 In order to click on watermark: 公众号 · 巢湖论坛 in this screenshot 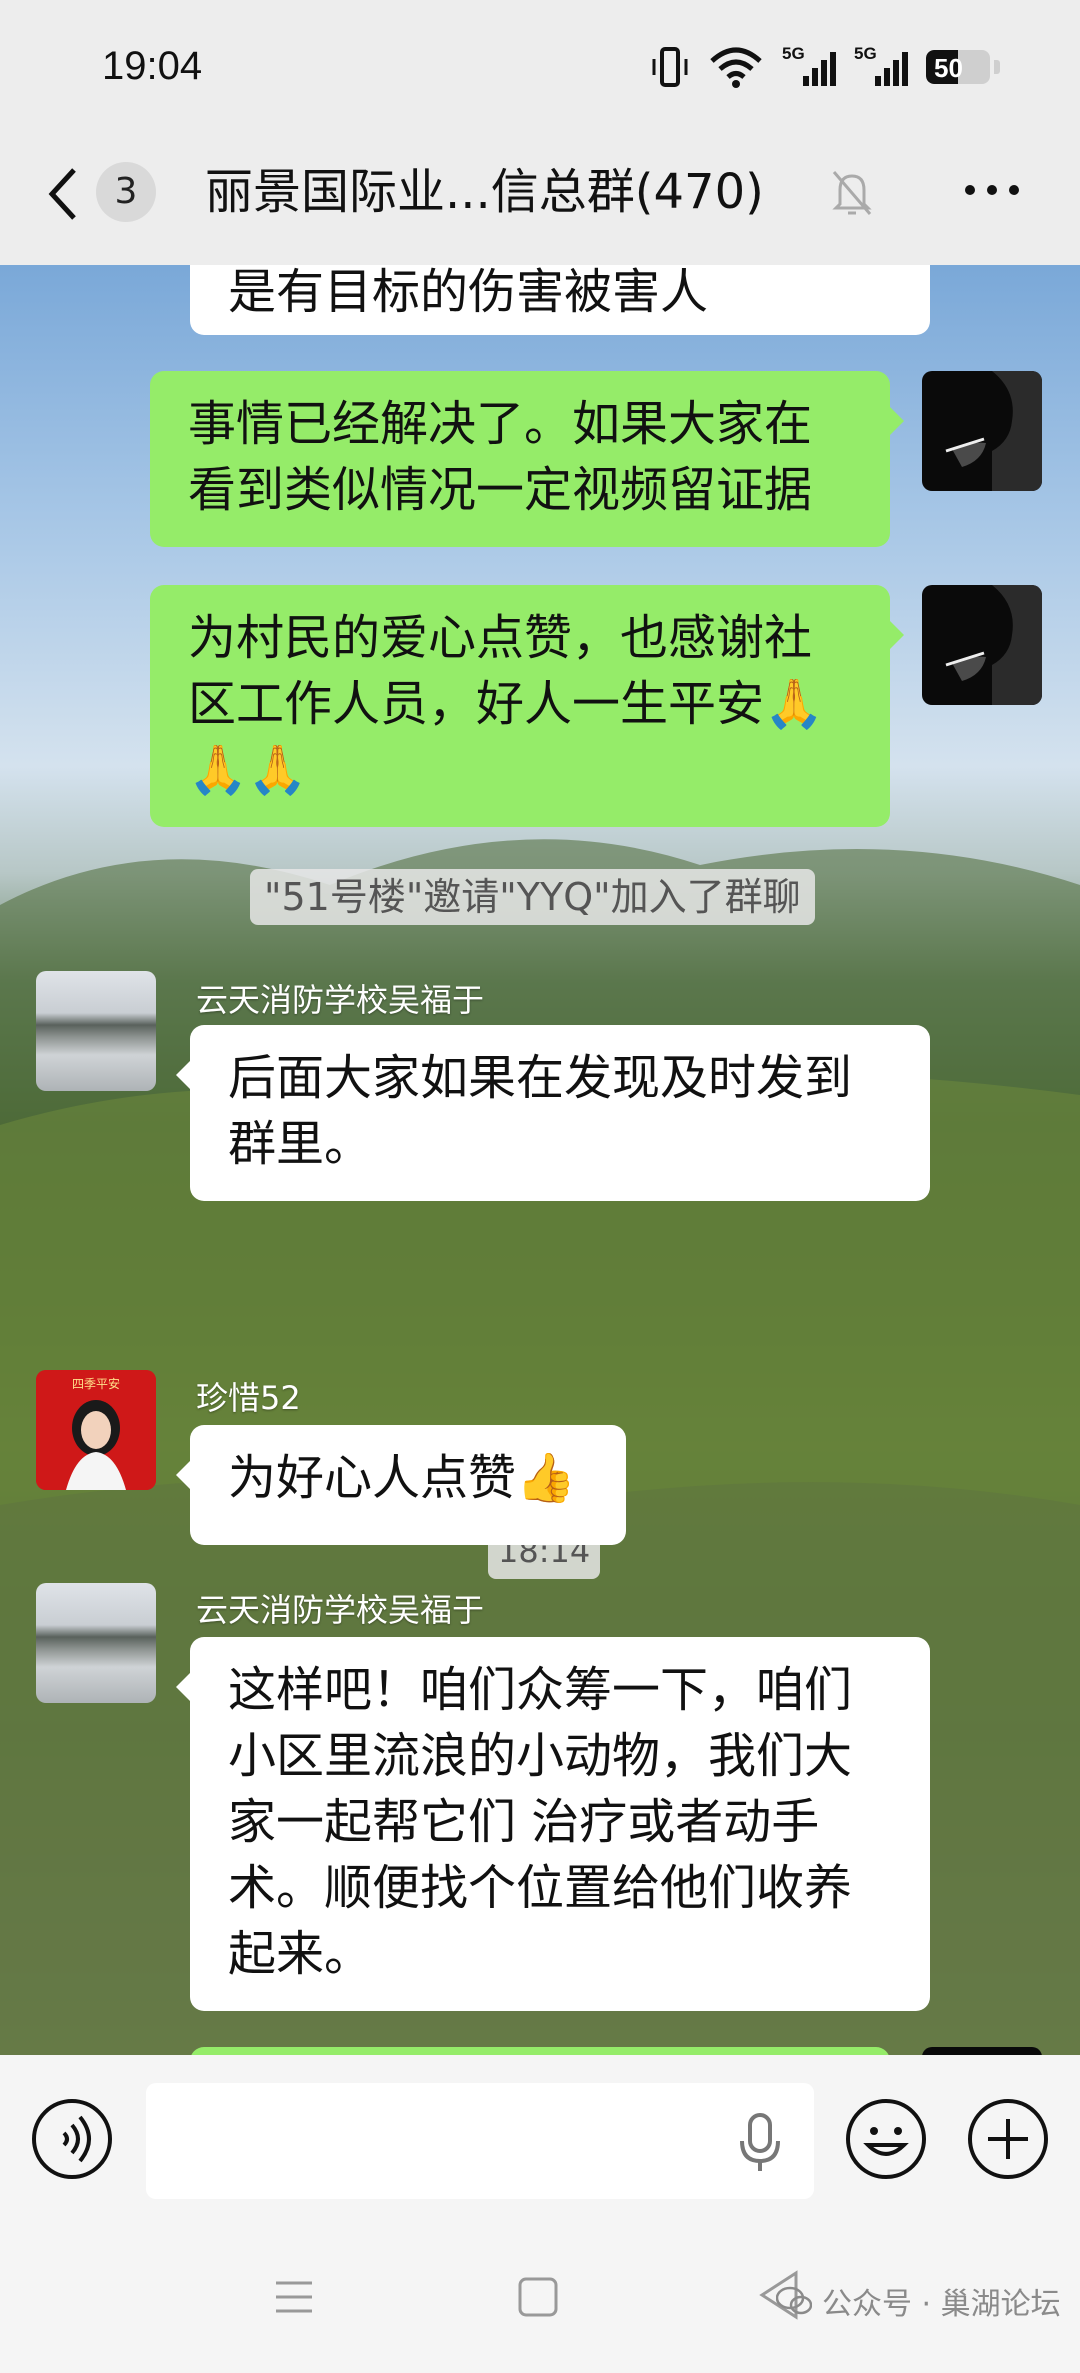, I will do `click(918, 2301)`.